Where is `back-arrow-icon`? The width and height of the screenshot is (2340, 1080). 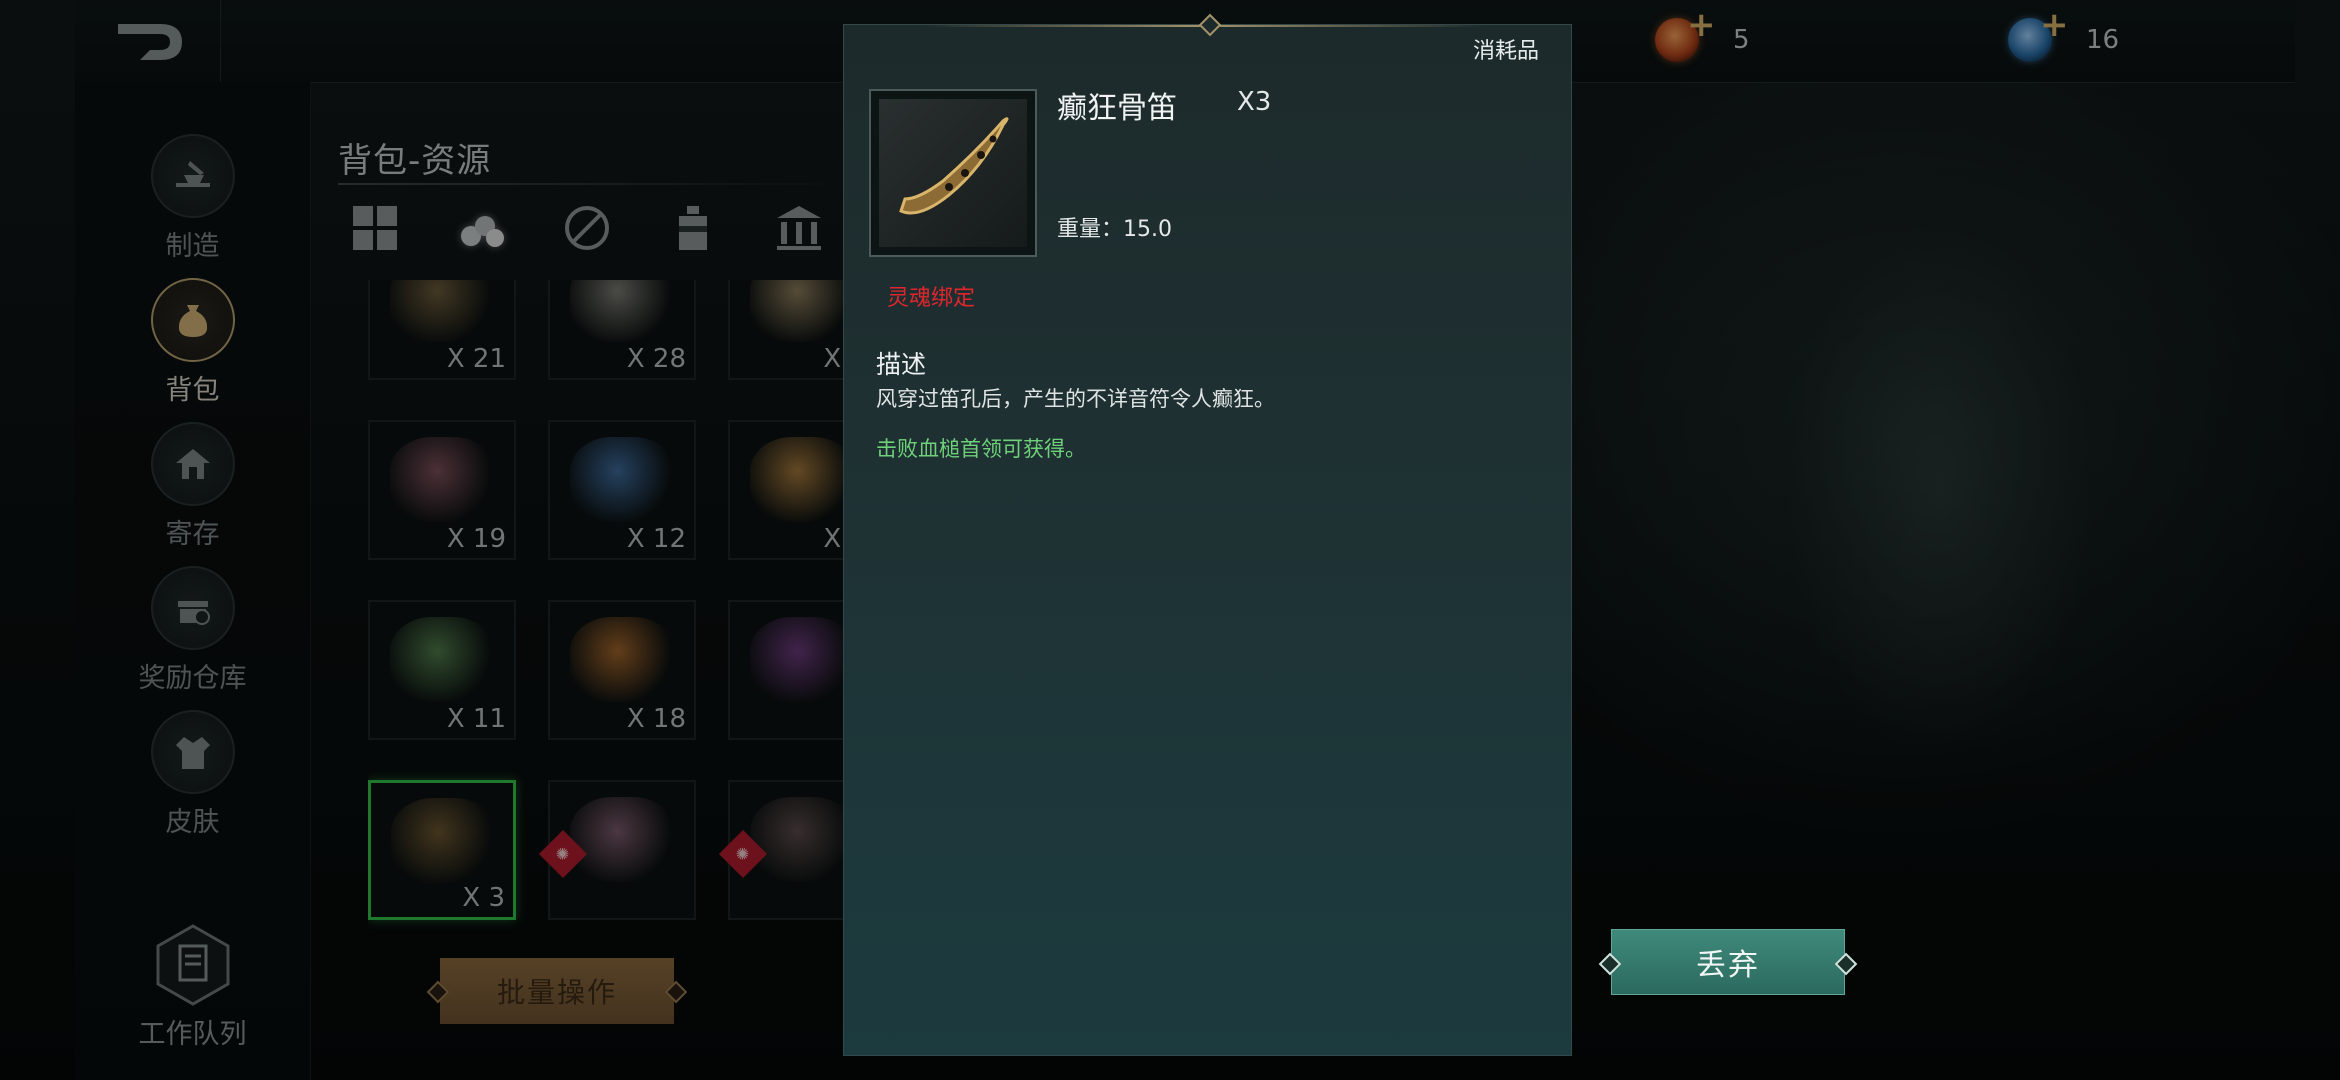 back-arrow-icon is located at coordinates (150, 42).